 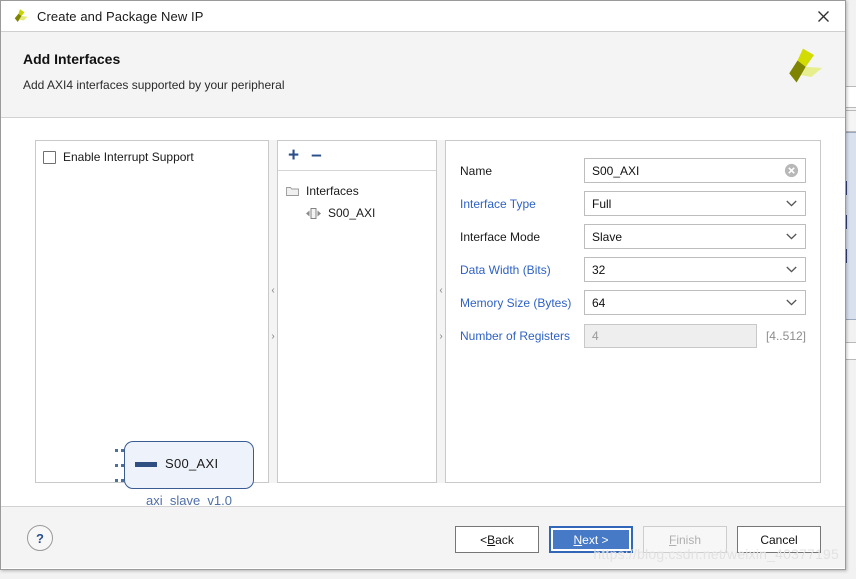 I want to click on close-icon, so click(x=823, y=16).